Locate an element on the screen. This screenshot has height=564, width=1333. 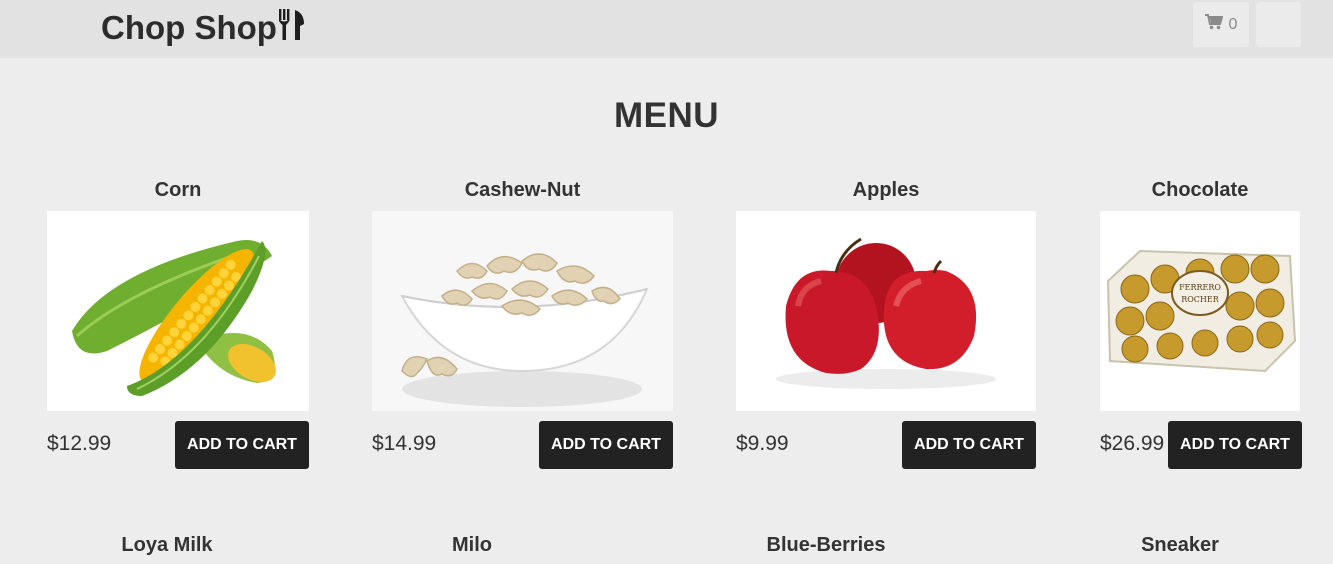
product-image-cashew-nut is located at coordinates (522, 311).